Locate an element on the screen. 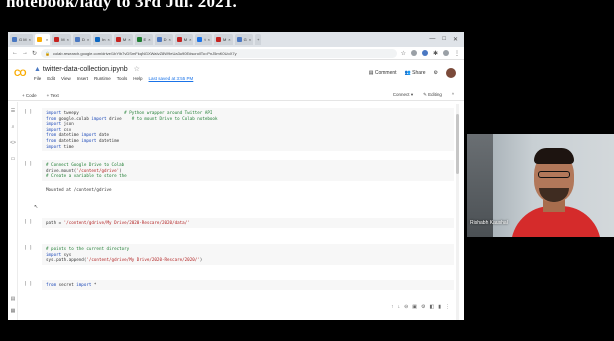 This screenshot has height=341, width=614. menu-help: Help is located at coordinates (137, 78).